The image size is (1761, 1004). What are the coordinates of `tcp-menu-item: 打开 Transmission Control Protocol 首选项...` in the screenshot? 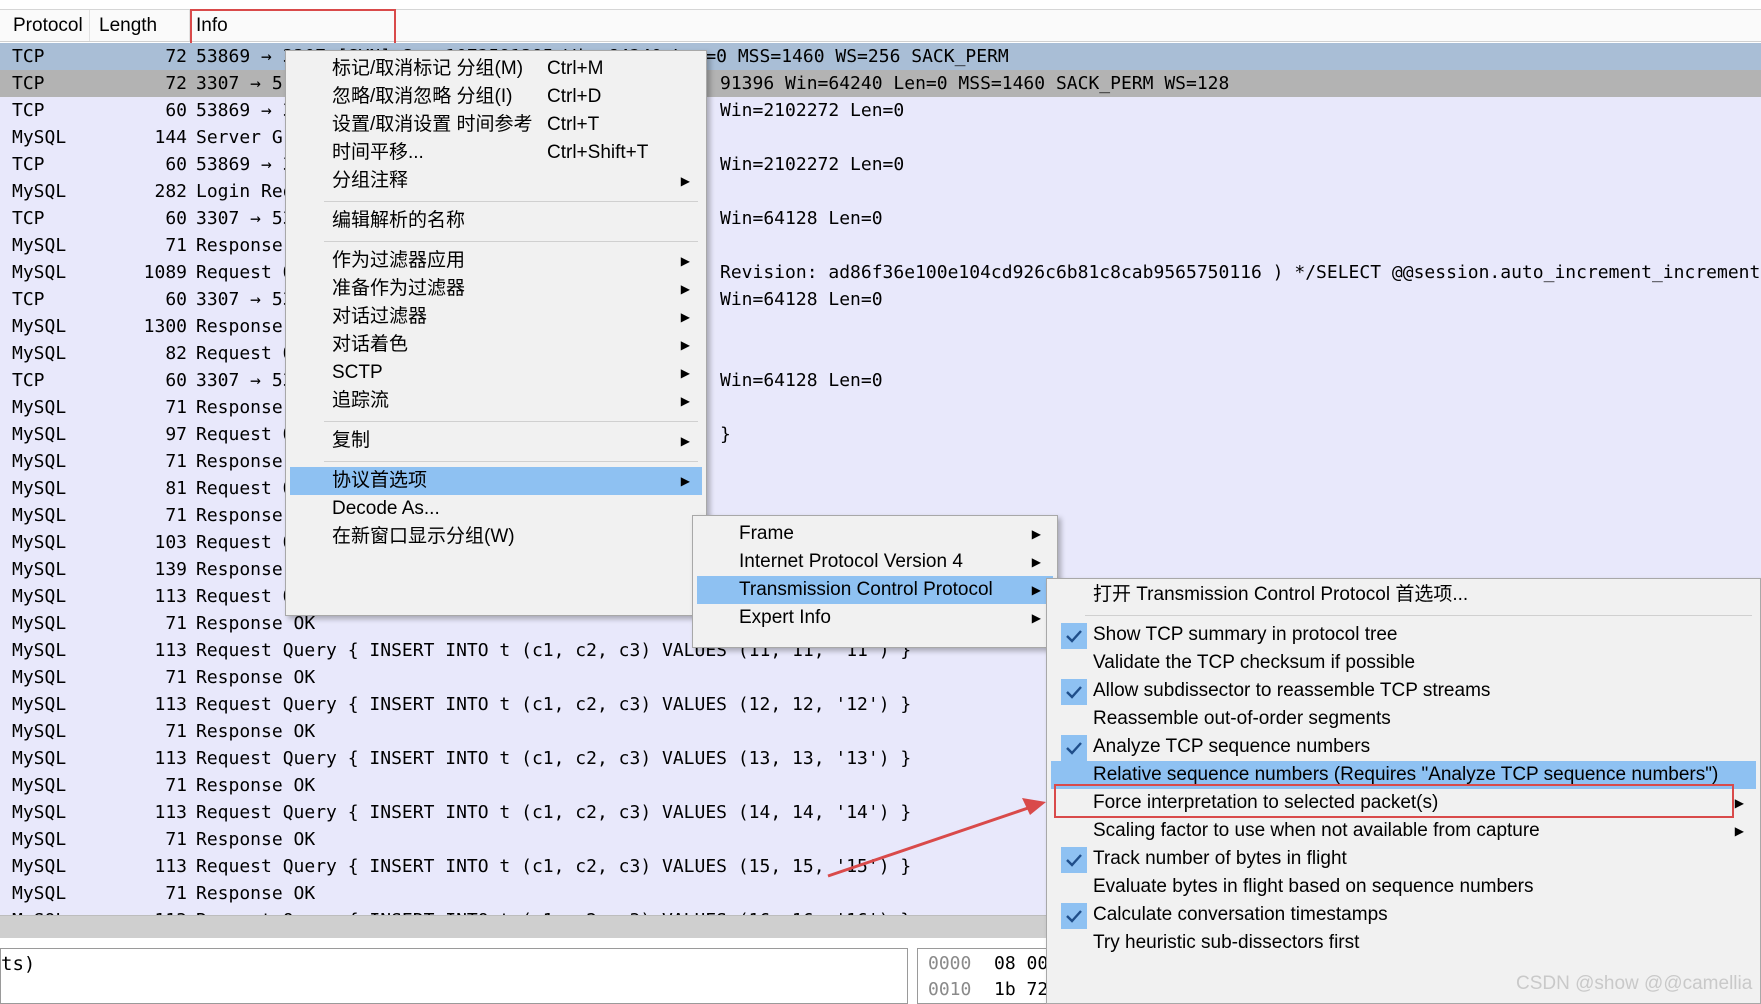 It's located at (1403, 595).